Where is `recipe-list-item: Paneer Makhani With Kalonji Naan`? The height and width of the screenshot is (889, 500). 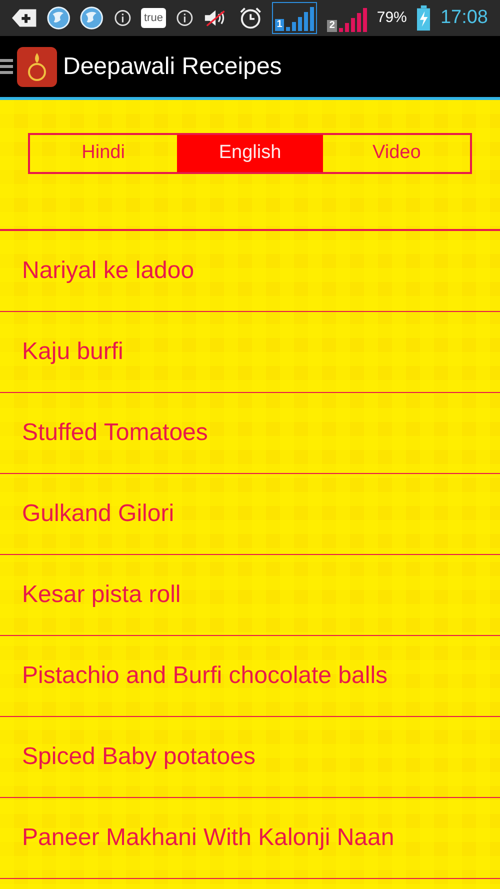 recipe-list-item: Paneer Makhani With Kalonji Naan is located at coordinates (250, 838).